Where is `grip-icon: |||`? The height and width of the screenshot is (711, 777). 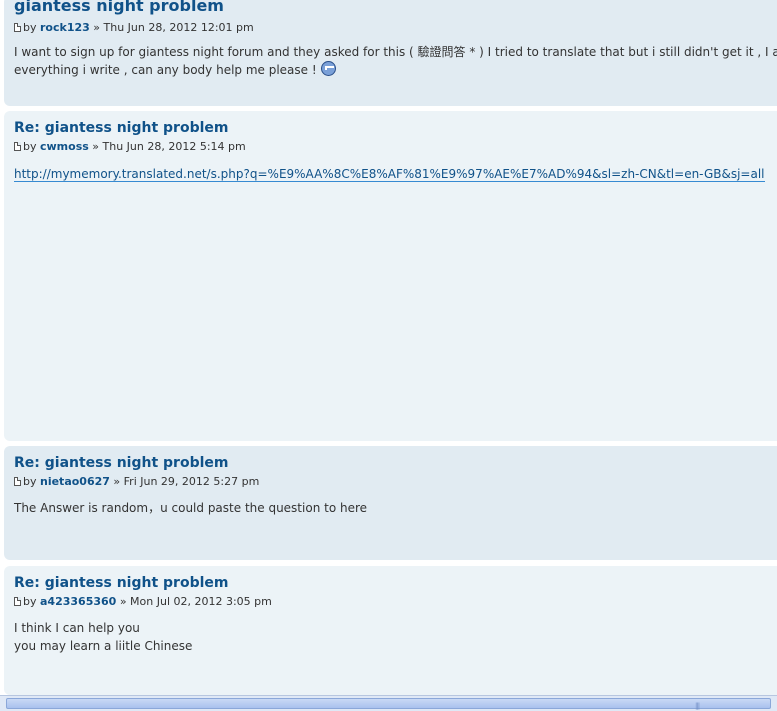
grip-icon: ||| is located at coordinates (697, 706).